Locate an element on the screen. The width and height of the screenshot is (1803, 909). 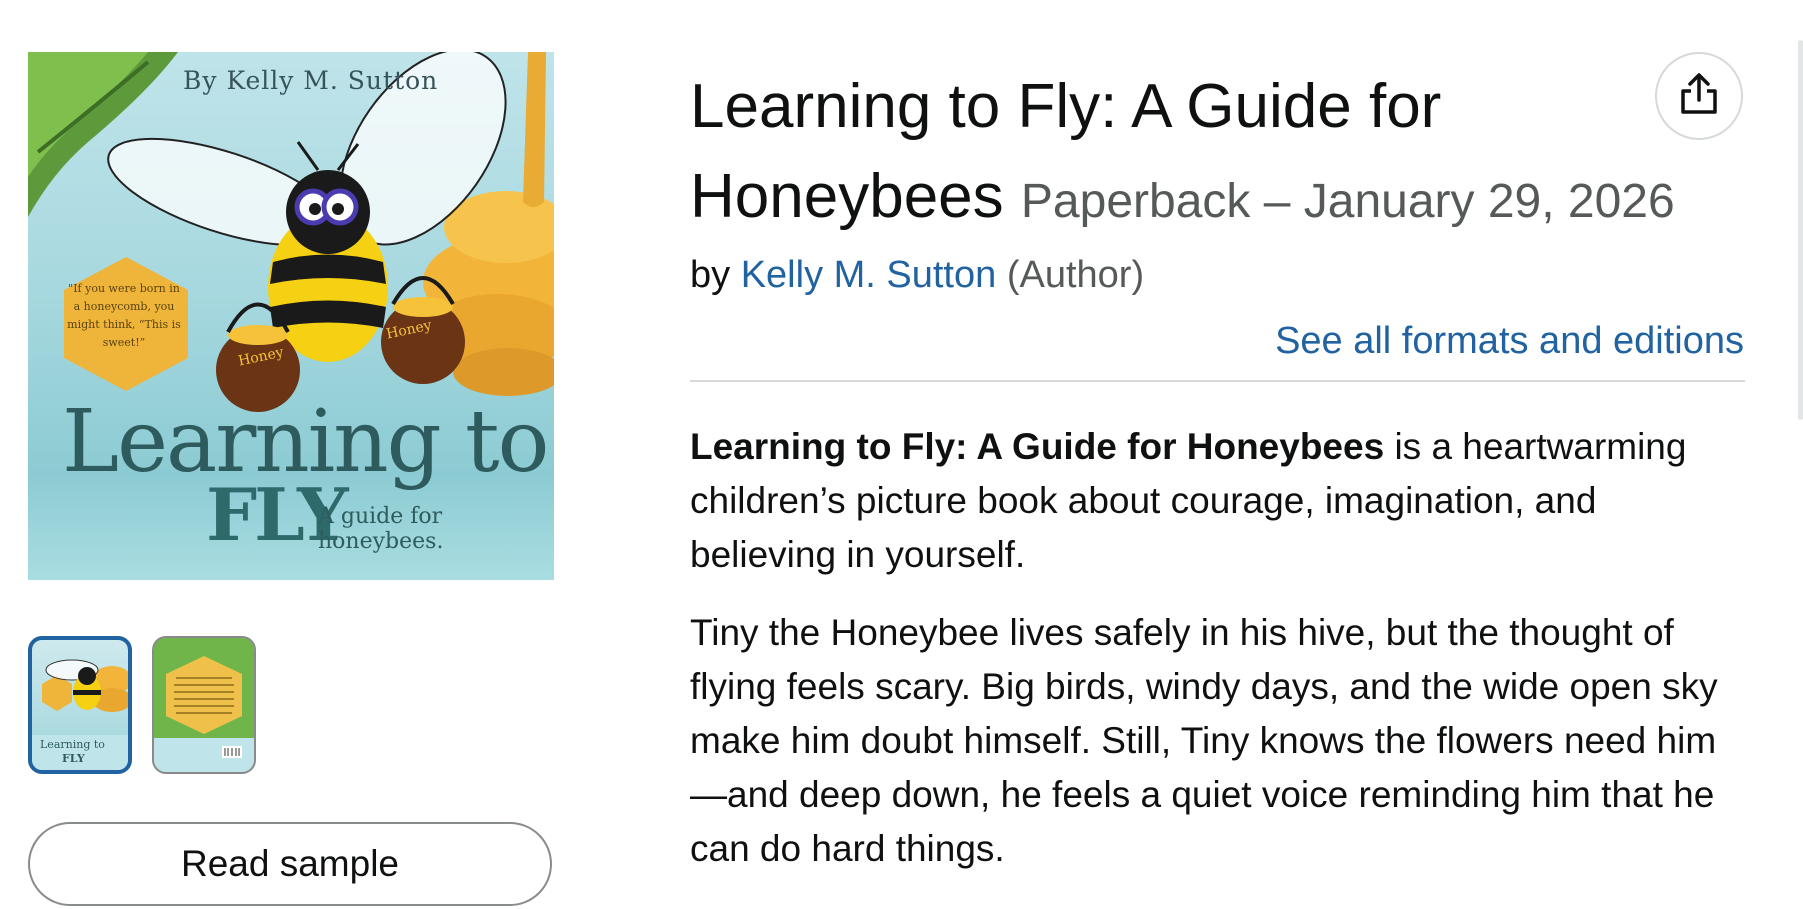
author-byline: by Kelly M. Sutton (Author) is located at coordinates (917, 275).